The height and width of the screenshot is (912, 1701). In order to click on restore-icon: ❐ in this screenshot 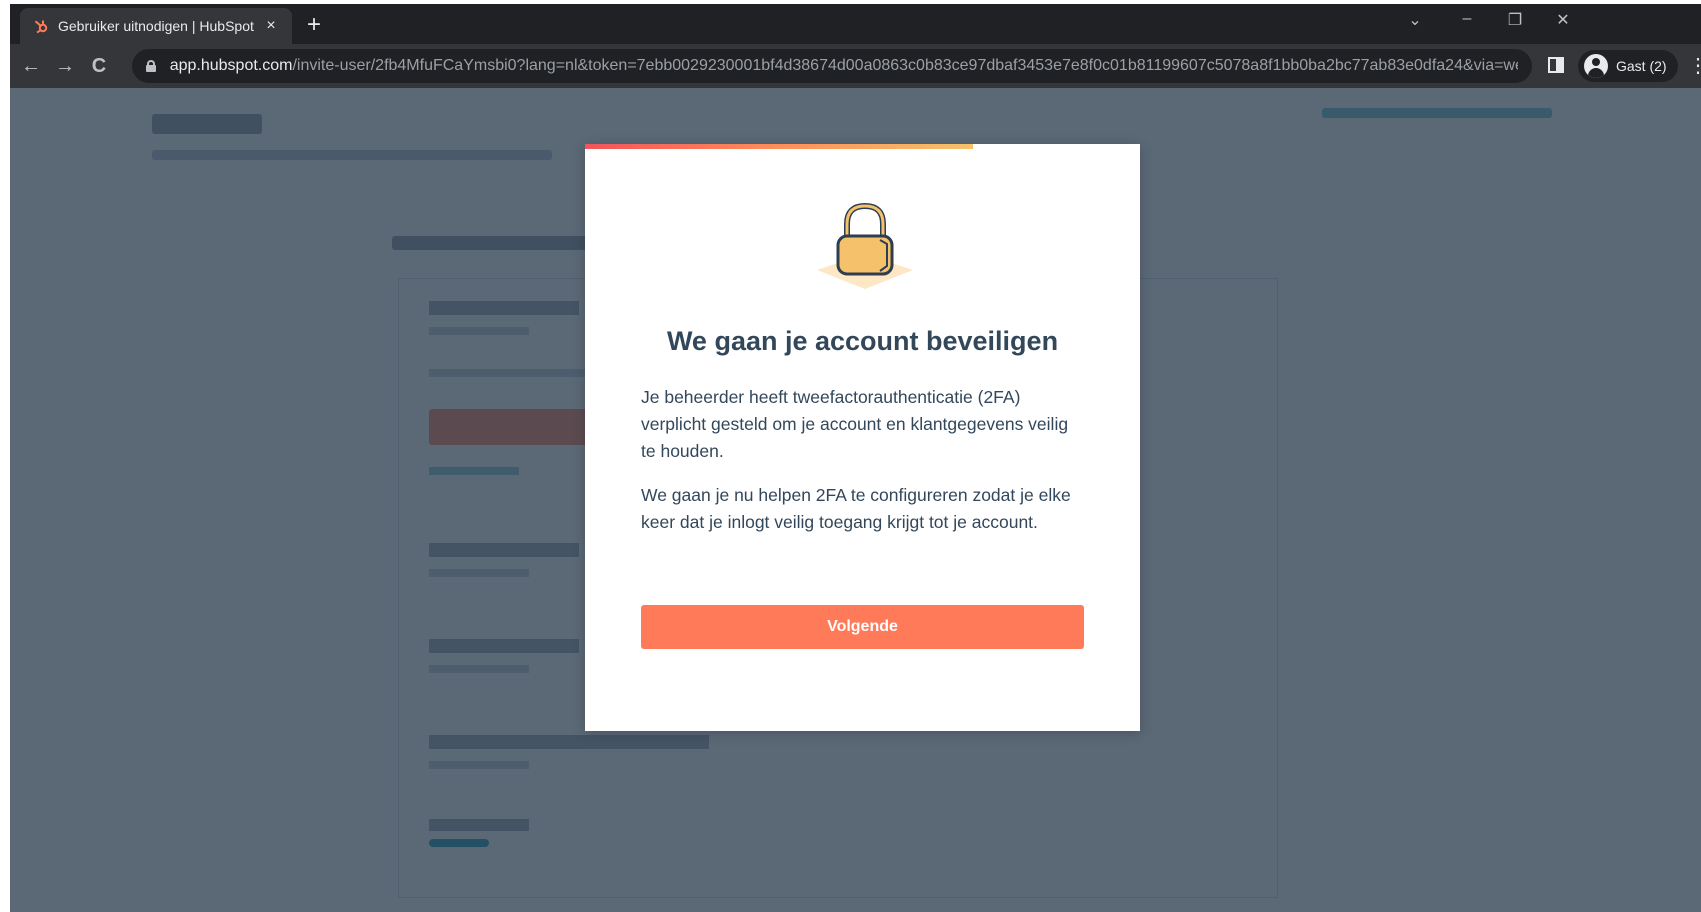, I will do `click(1515, 20)`.